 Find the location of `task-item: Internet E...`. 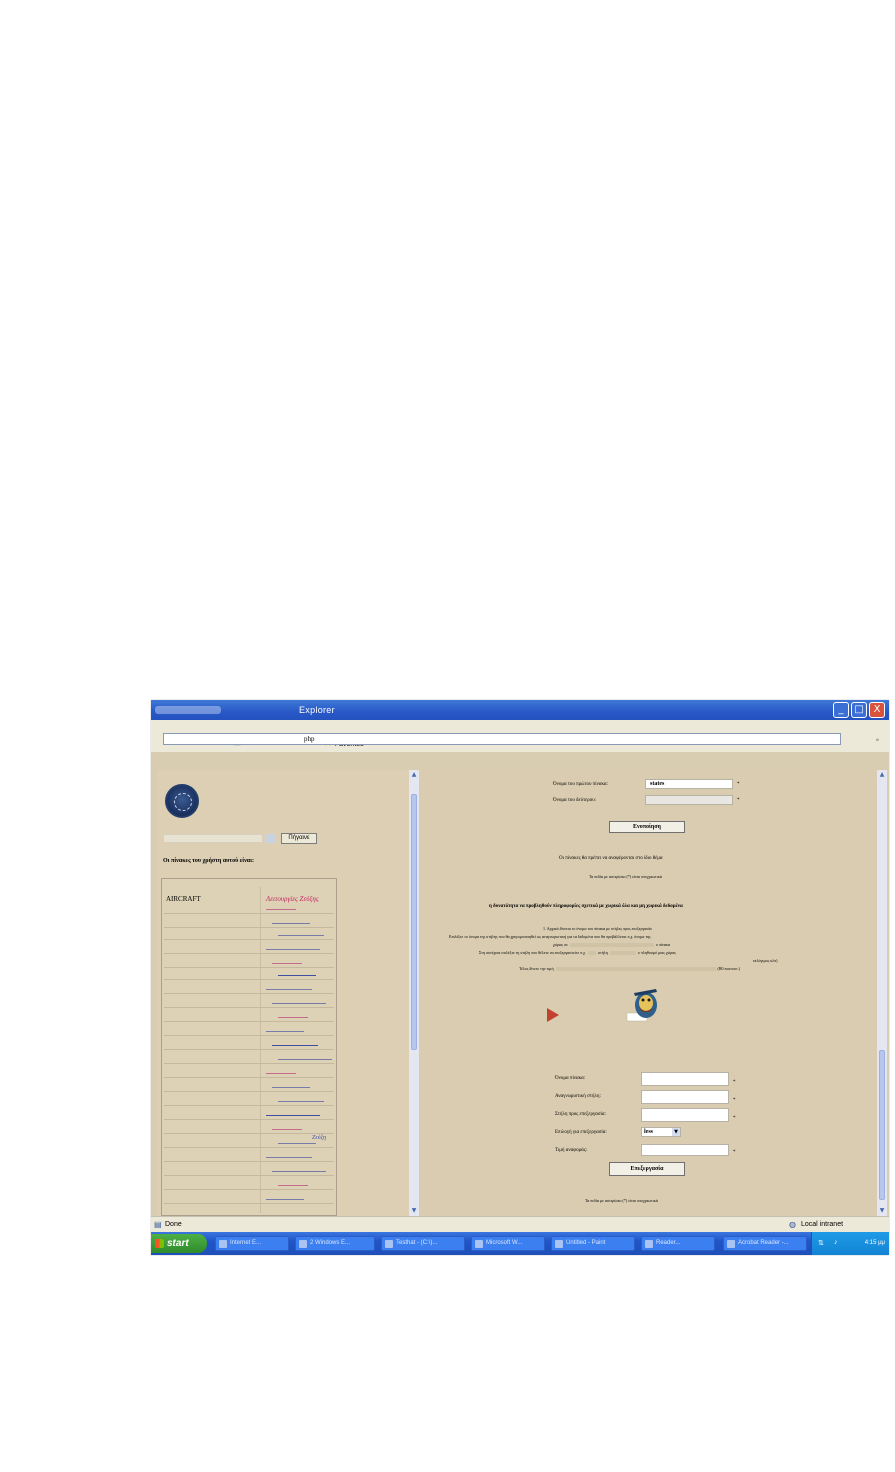

task-item: Internet E... is located at coordinates (252, 1243).